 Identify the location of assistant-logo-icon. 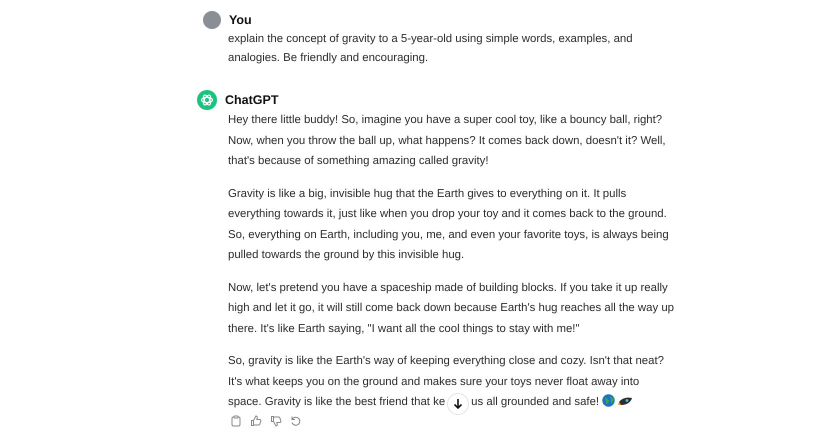
(207, 100).